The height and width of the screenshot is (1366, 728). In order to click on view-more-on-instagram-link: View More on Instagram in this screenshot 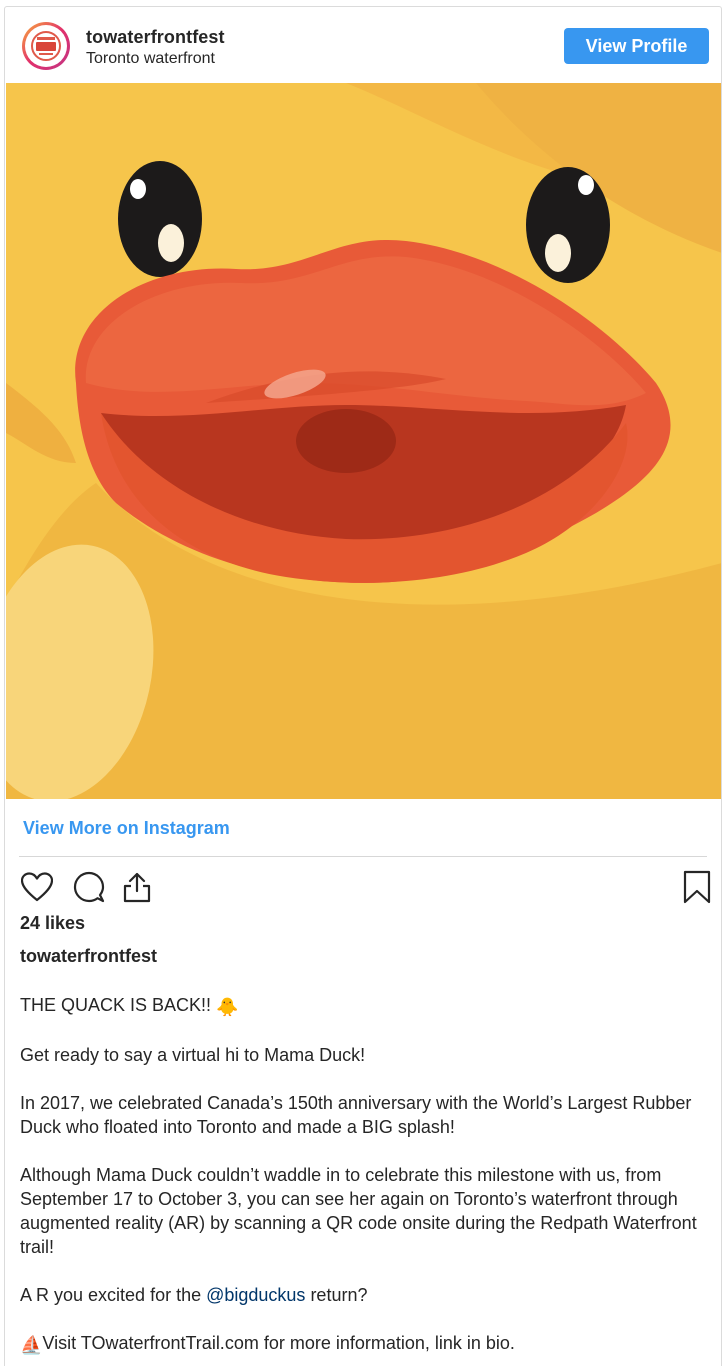, I will do `click(126, 828)`.